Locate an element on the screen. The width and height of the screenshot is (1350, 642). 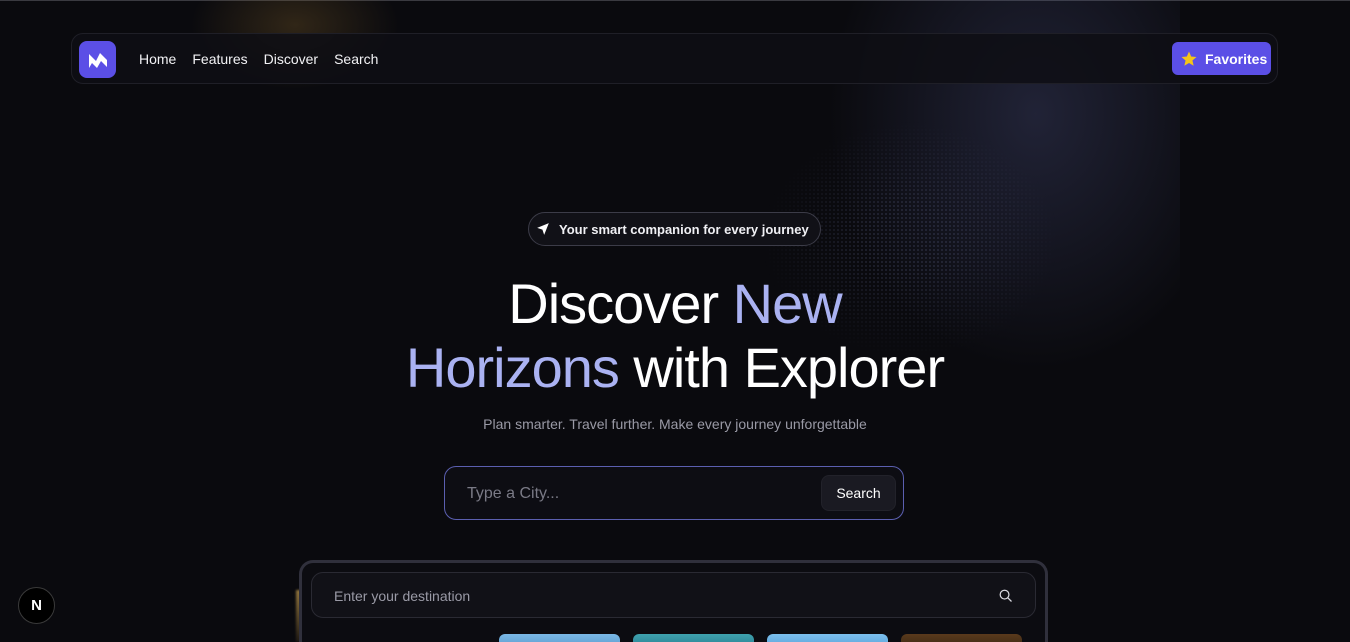
navbar: Home Features Discover Search Favorites is located at coordinates (674, 58).